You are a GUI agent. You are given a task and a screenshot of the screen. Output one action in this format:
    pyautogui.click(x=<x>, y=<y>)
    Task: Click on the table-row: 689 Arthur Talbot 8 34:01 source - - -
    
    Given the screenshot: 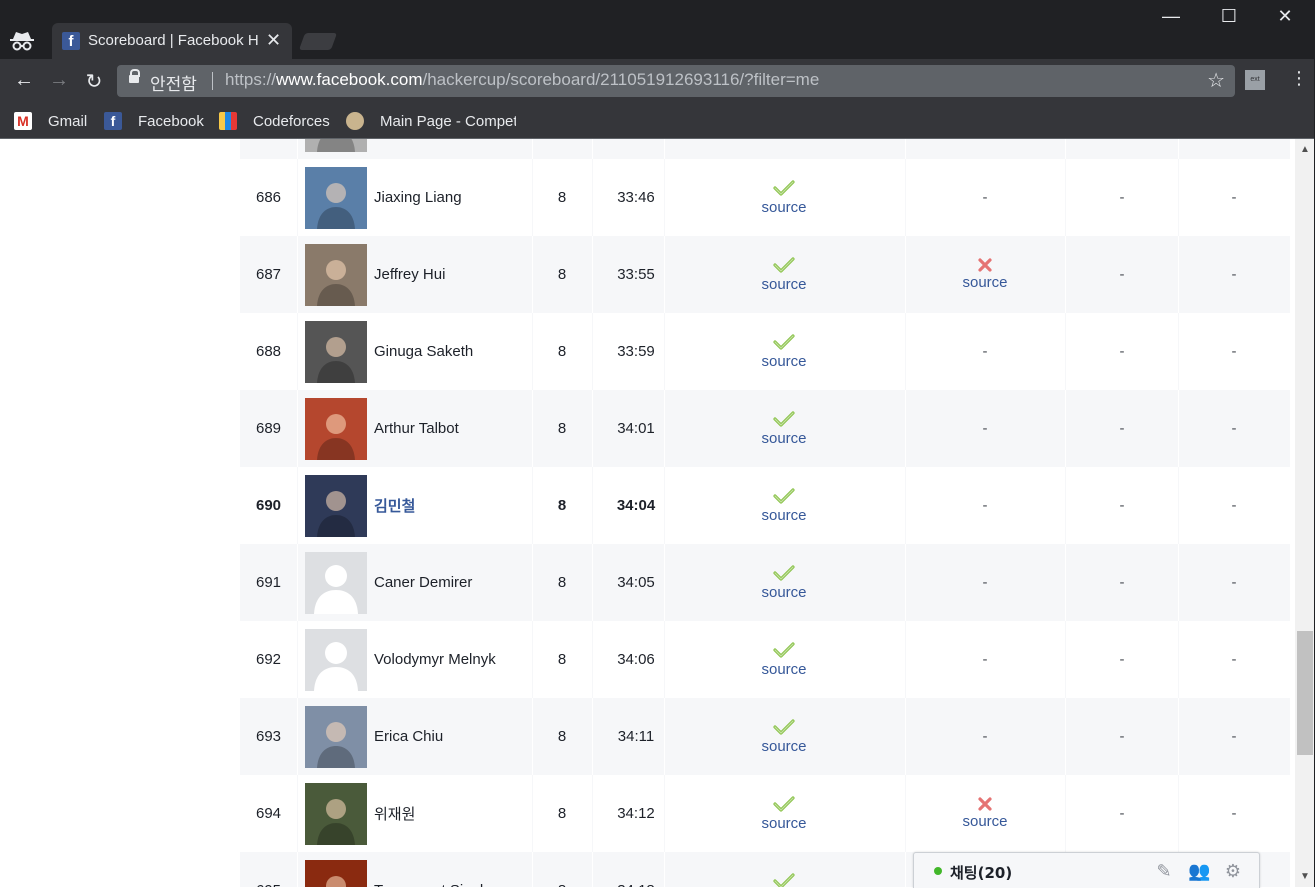 What is the action you would take?
    pyautogui.click(x=765, y=428)
    